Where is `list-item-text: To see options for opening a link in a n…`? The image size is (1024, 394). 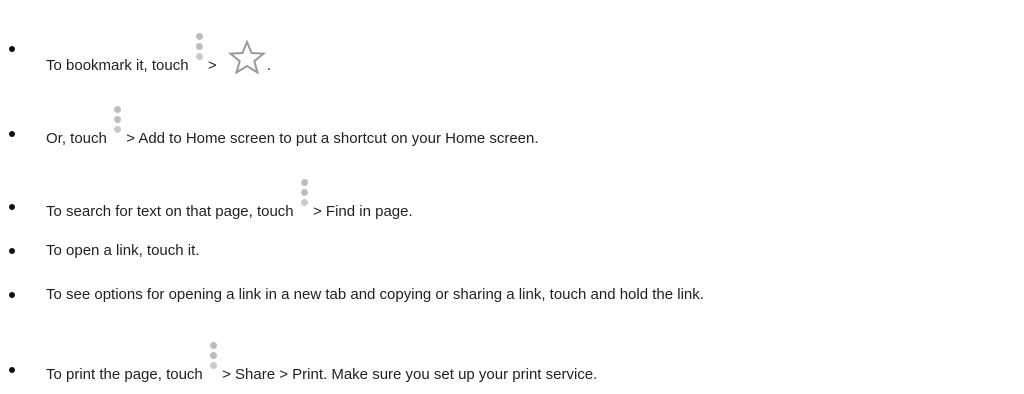 list-item-text: To see options for opening a link in a n… is located at coordinates (375, 294).